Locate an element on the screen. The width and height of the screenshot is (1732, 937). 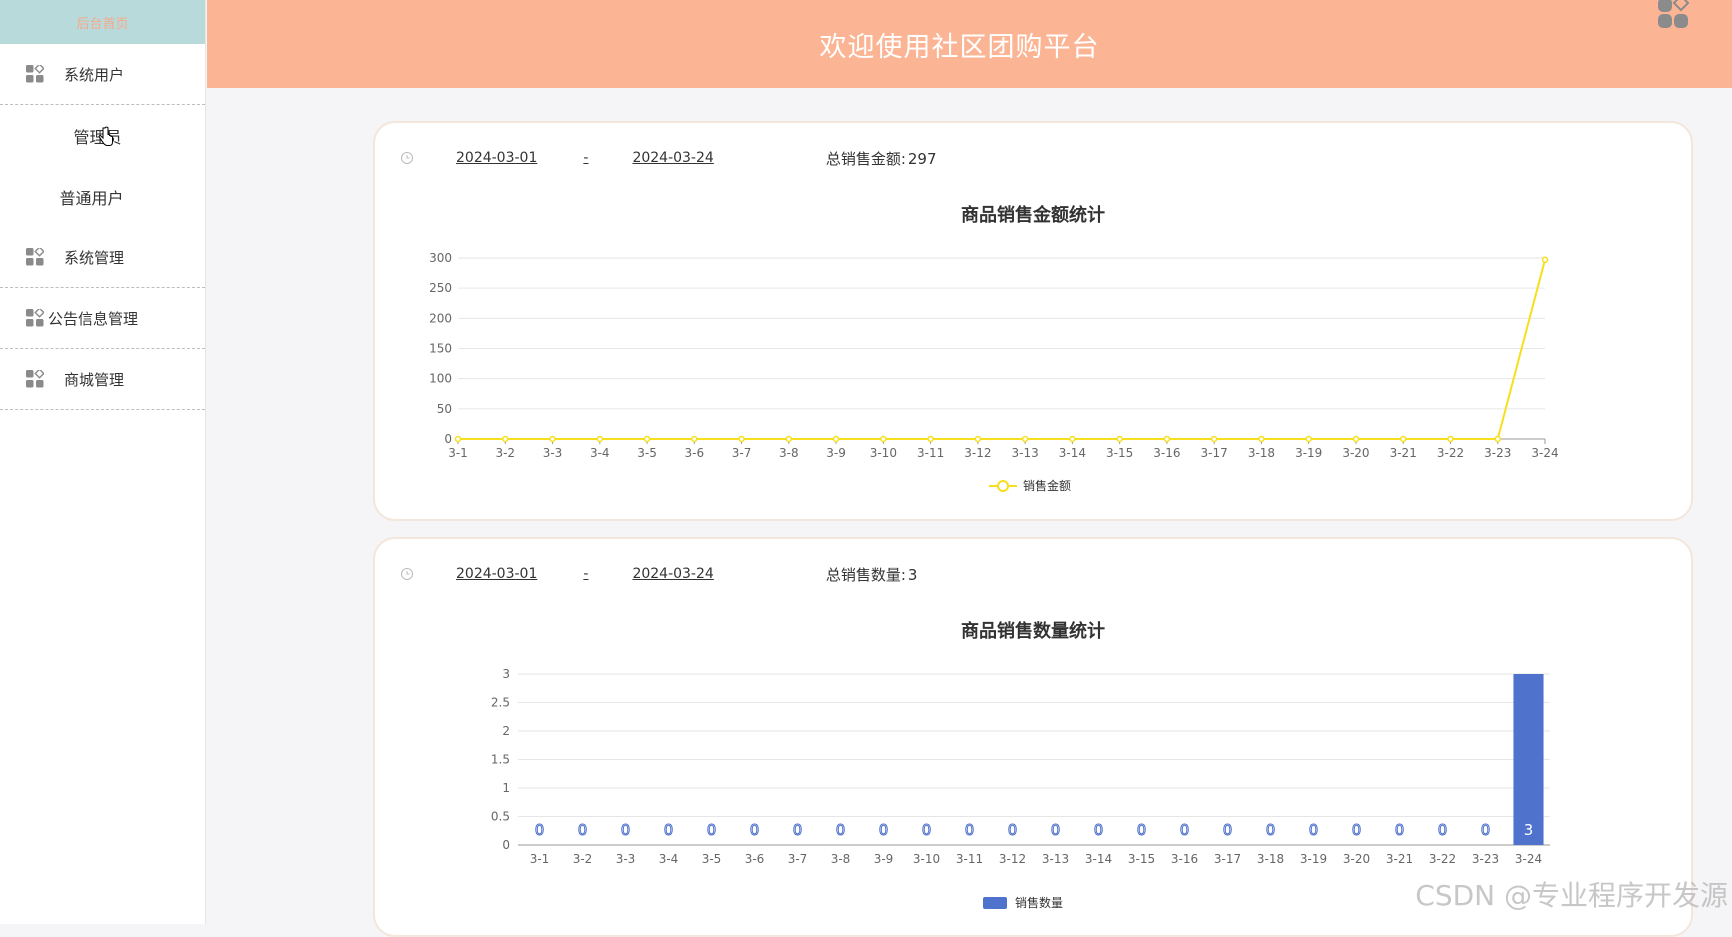
y-tick-label: 2 is located at coordinates (506, 731).